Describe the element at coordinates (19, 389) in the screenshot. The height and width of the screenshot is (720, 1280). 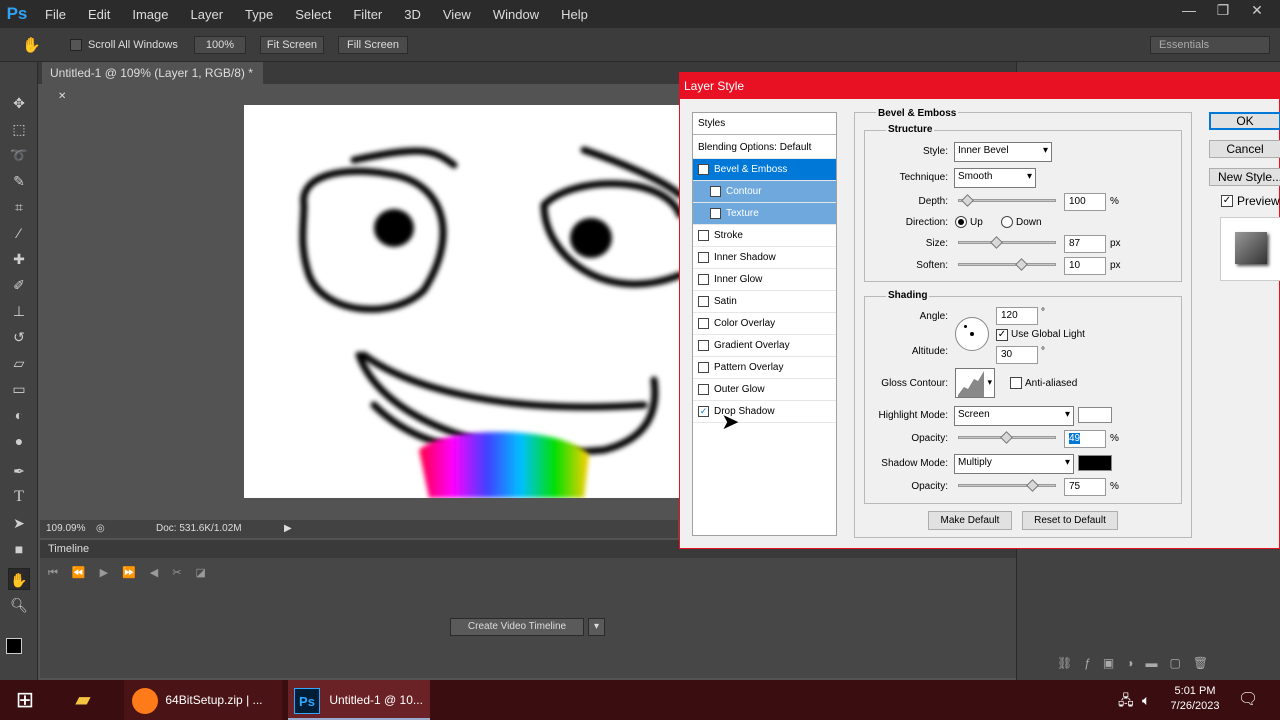
I see `gradient-tool-icon: ▭` at that location.